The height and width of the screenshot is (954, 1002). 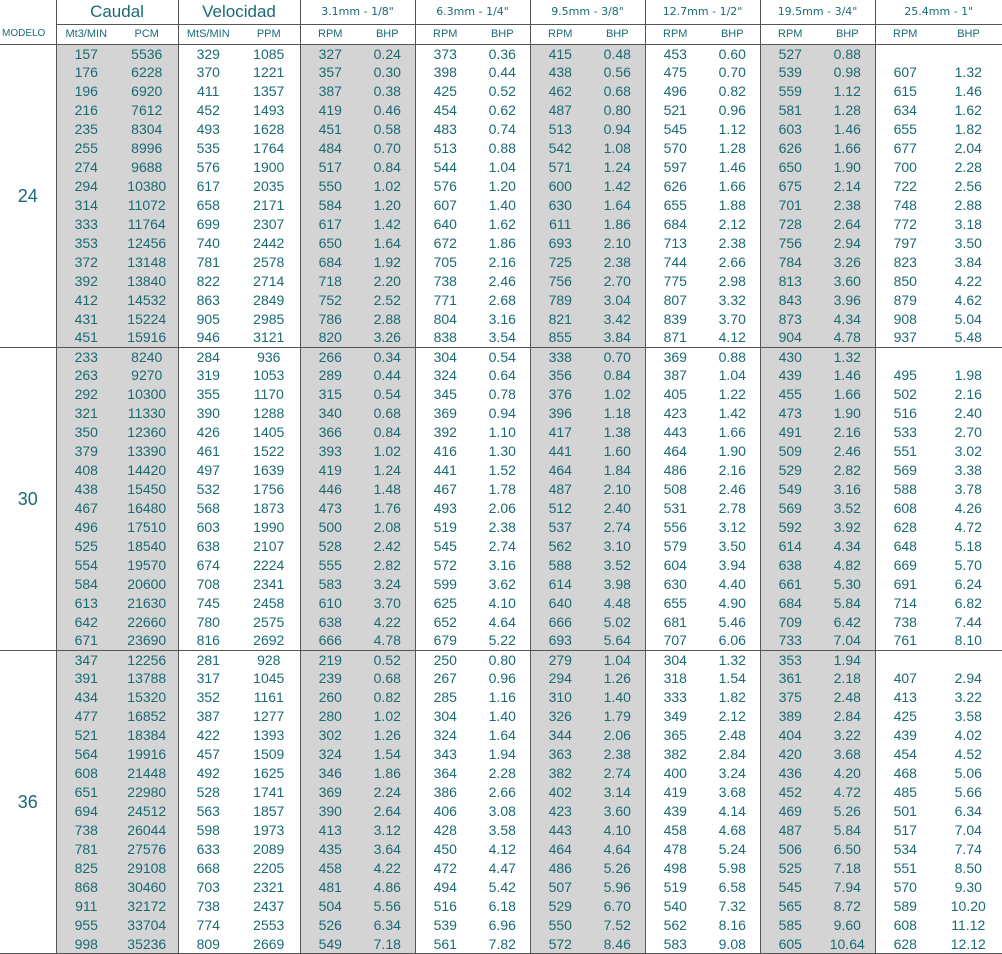 What do you see at coordinates (790, 792) in the screenshot?
I see `cell-rpm-19-5mm: 452` at bounding box center [790, 792].